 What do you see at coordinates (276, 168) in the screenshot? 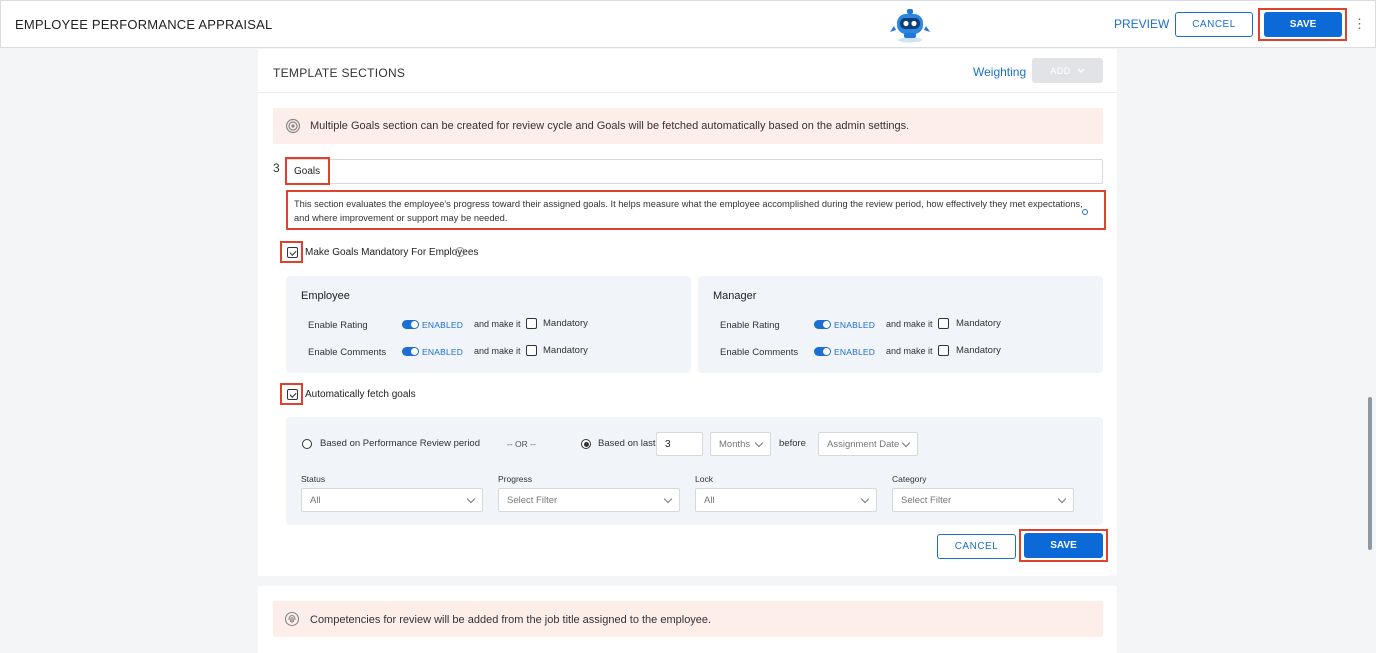
I see `section-number: 3` at bounding box center [276, 168].